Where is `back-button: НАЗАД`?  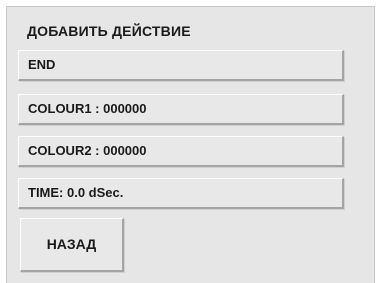 back-button: НАЗАД is located at coordinates (72, 245).